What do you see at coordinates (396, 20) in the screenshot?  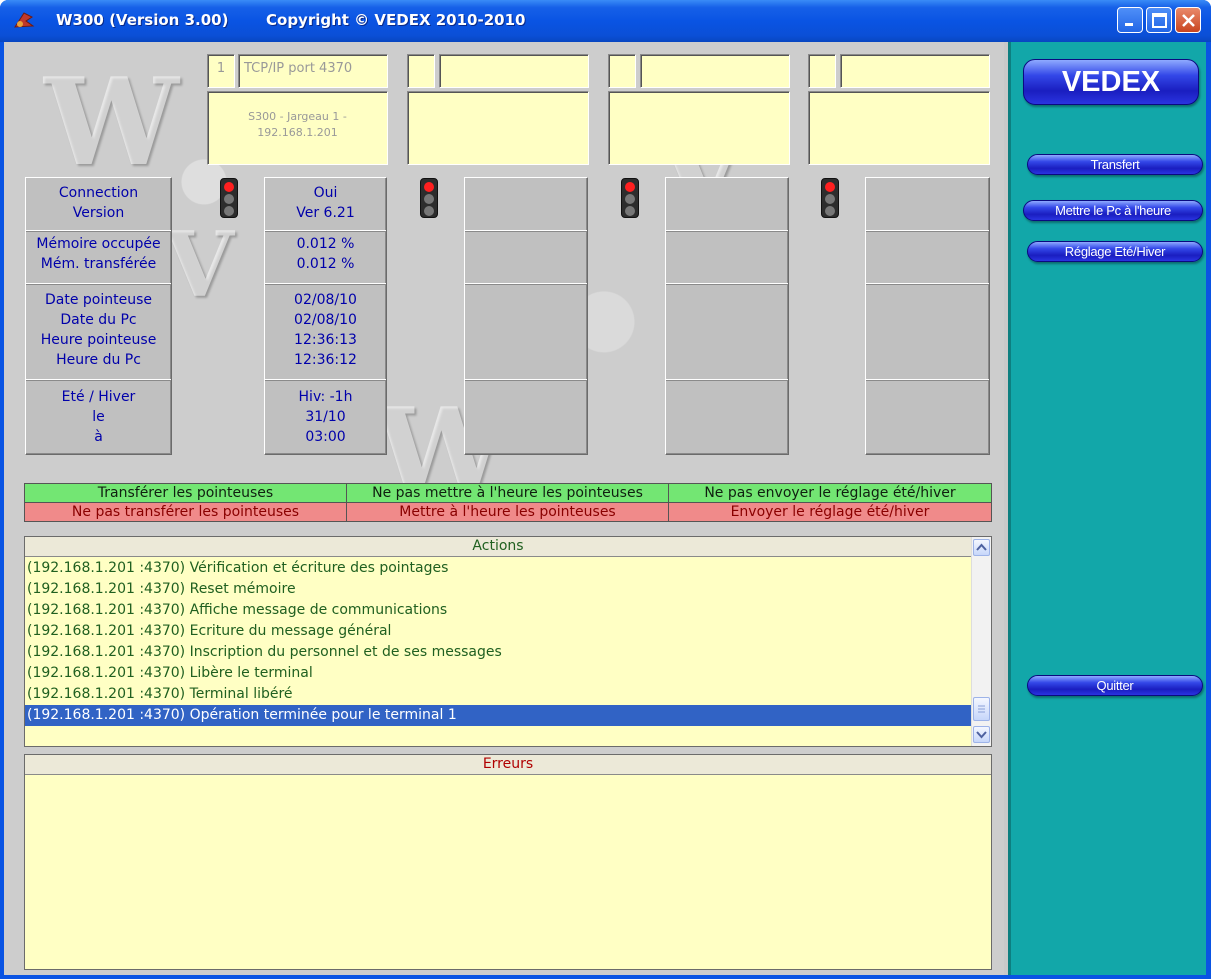 I see `window-title-copyright: Copyright © VEDEX 2010-2010` at bounding box center [396, 20].